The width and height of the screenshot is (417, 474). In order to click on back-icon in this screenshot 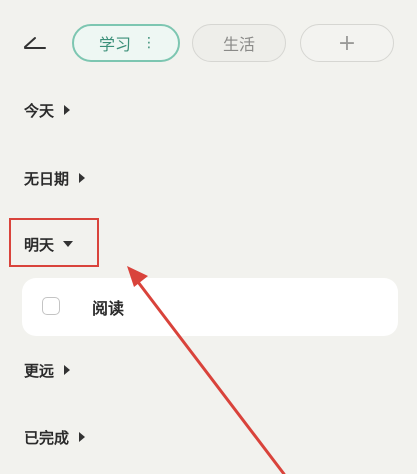, I will do `click(35, 42)`.